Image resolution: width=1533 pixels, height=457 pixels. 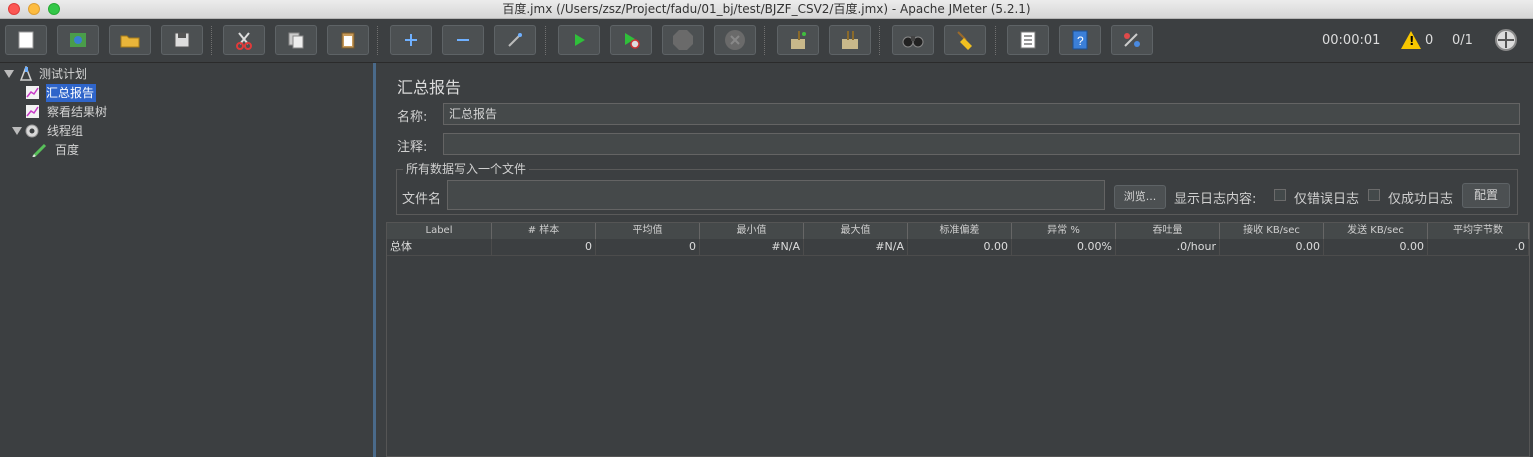 I want to click on comment-label: 注释:, so click(x=412, y=147).